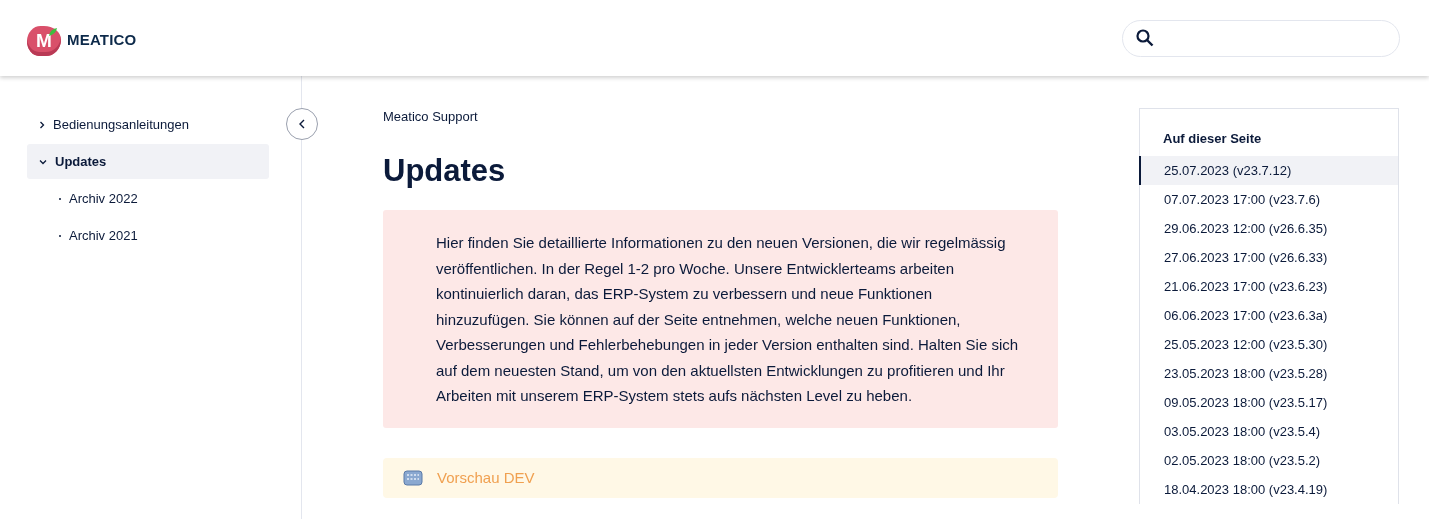  Describe the element at coordinates (1268, 257) in the screenshot. I see `toc-link: 27.06.2023 17:00 (v26.6.33)` at that location.